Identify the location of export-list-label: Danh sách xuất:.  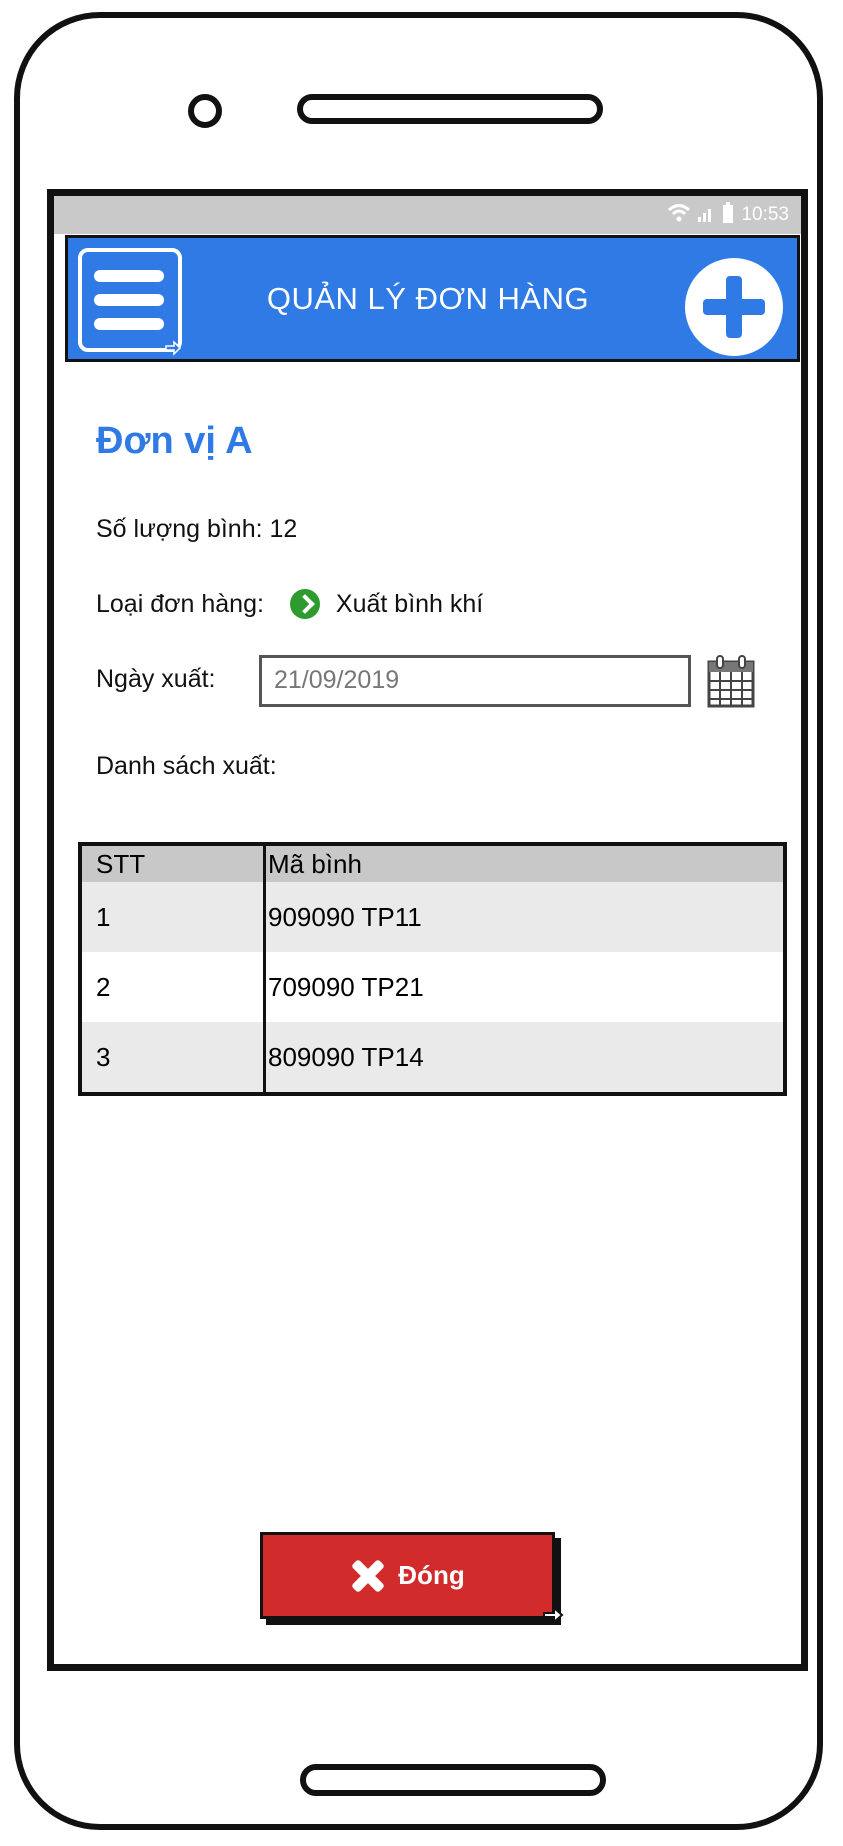
(186, 766).